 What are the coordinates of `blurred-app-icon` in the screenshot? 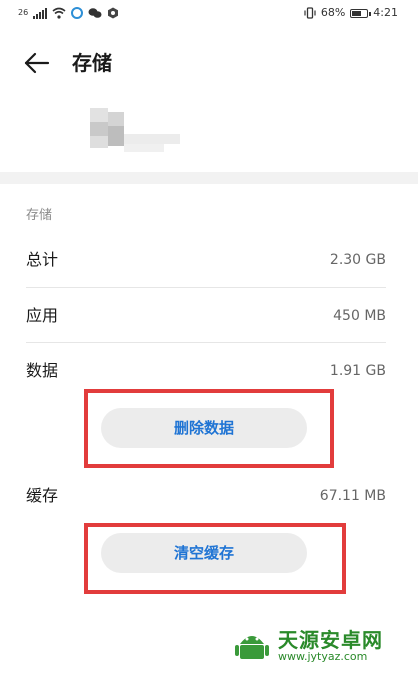 It's located at (135, 129).